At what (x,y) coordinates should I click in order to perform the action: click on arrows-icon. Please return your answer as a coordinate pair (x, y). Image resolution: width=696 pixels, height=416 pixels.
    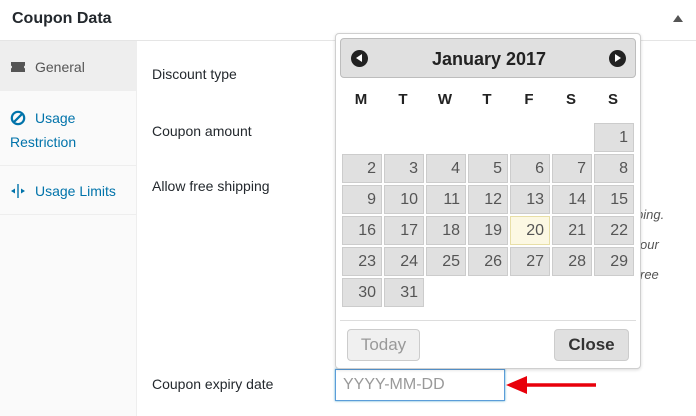
    Looking at the image, I should click on (18, 191).